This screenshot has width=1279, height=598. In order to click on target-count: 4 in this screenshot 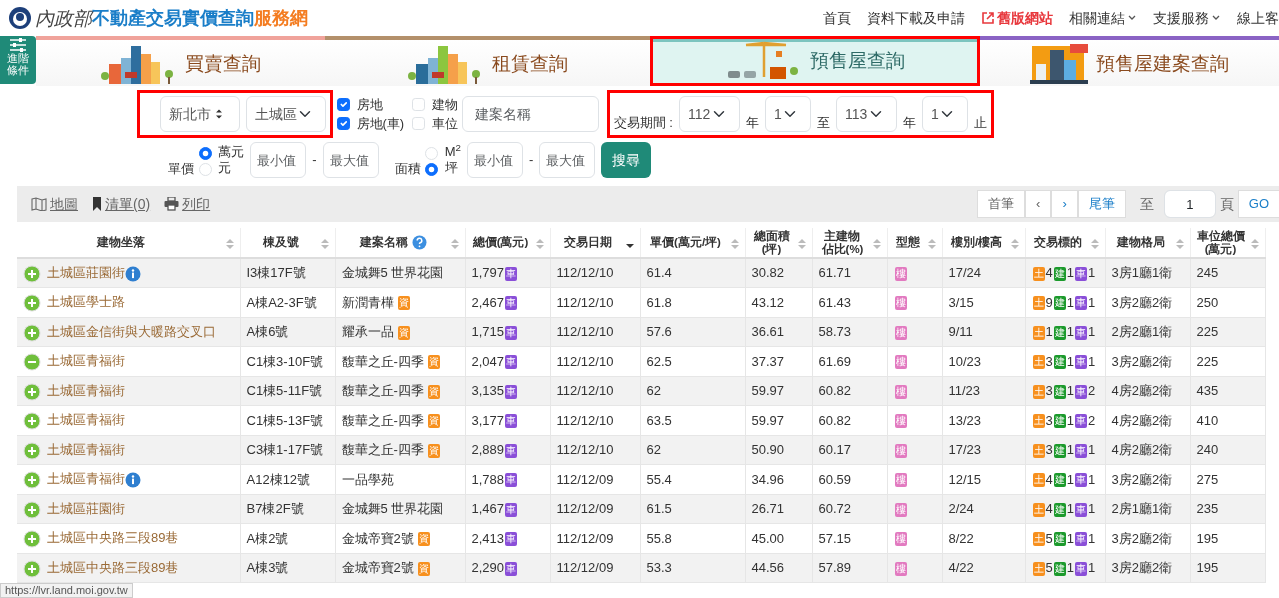, I will do `click(1049, 273)`.